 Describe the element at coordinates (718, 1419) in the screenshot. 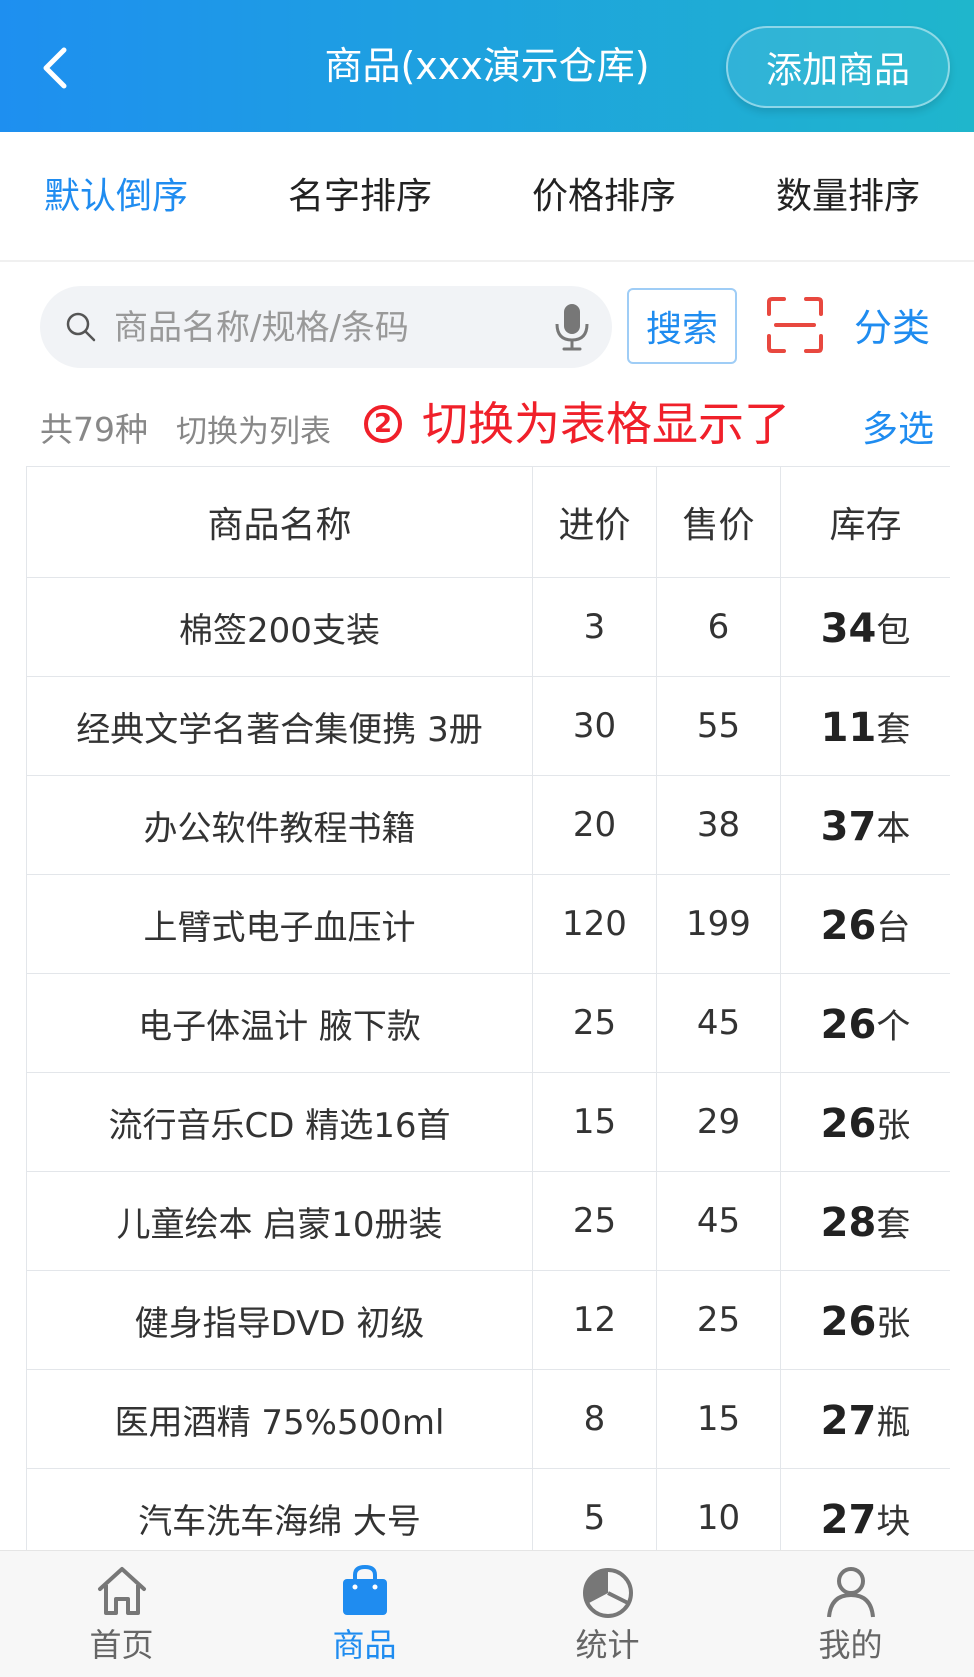

I see `cell-sale-price: 15` at that location.